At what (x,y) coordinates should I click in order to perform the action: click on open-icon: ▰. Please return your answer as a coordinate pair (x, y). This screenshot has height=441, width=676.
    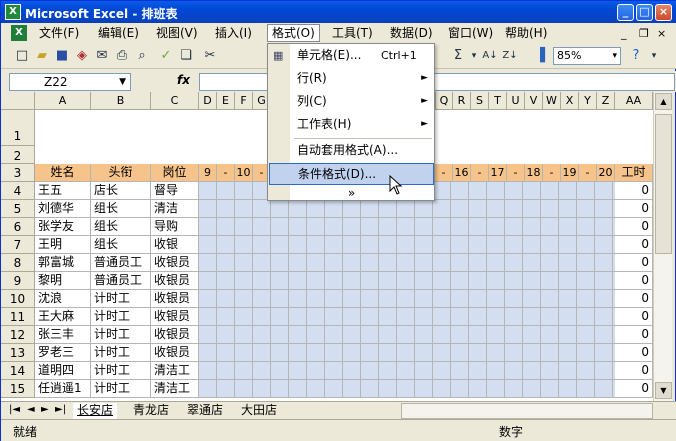
    Looking at the image, I should click on (42, 56).